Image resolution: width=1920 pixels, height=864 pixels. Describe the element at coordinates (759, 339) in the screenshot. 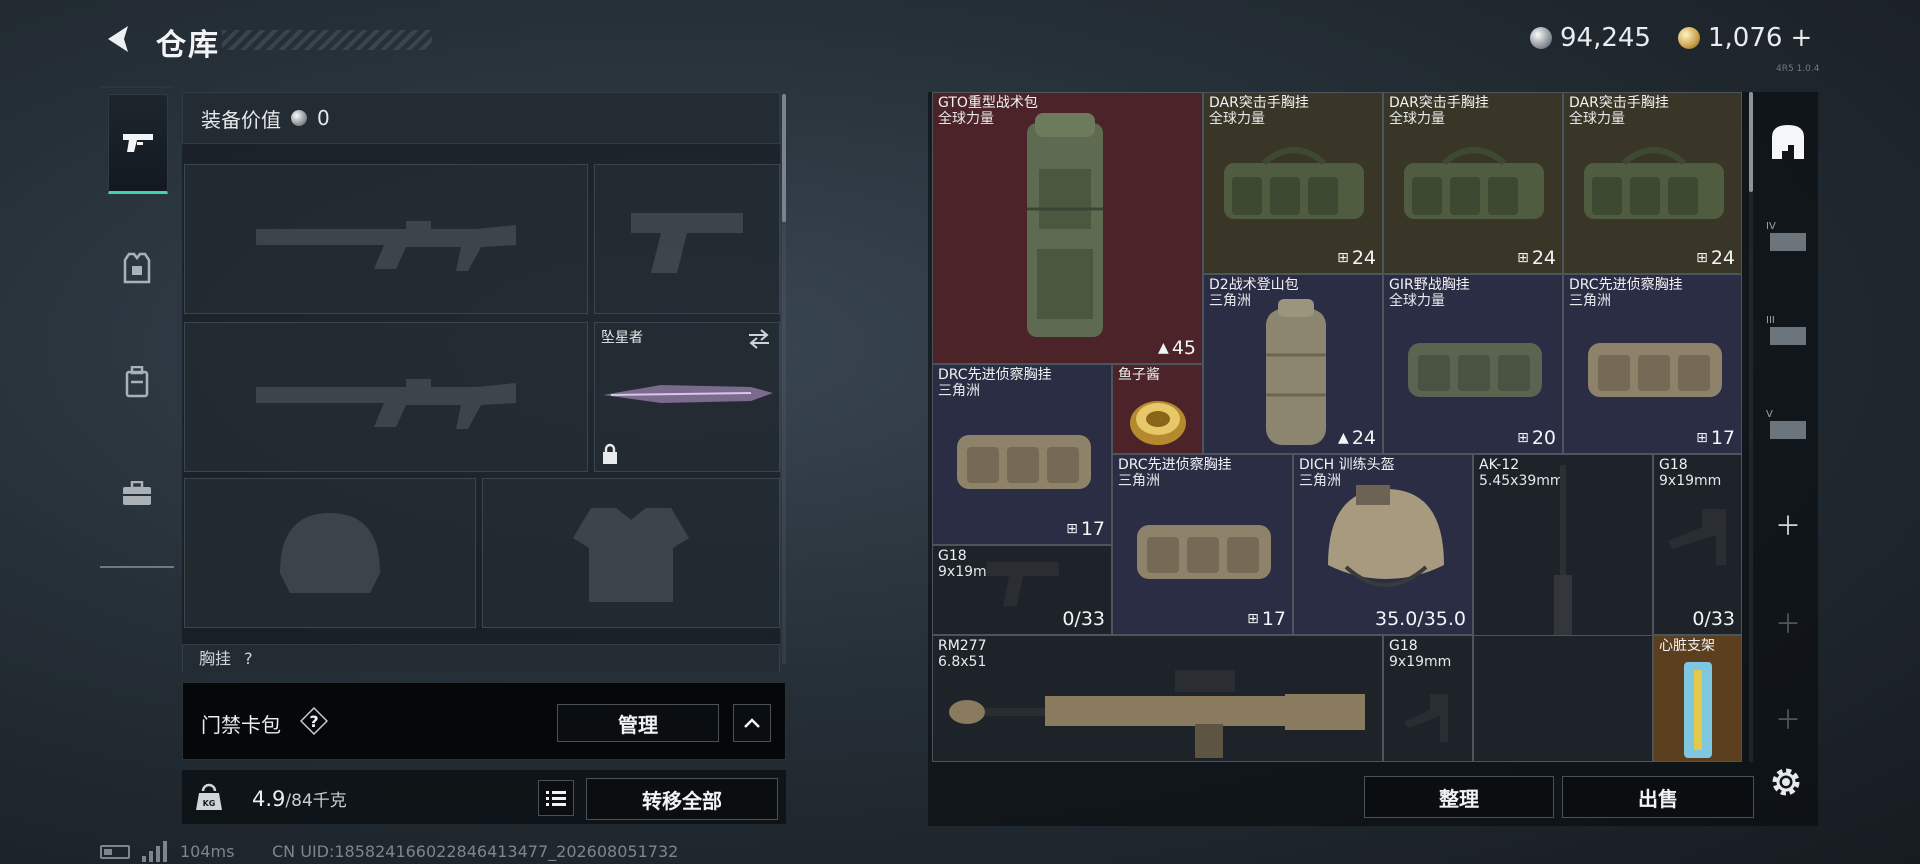

I see `swap-icon` at that location.